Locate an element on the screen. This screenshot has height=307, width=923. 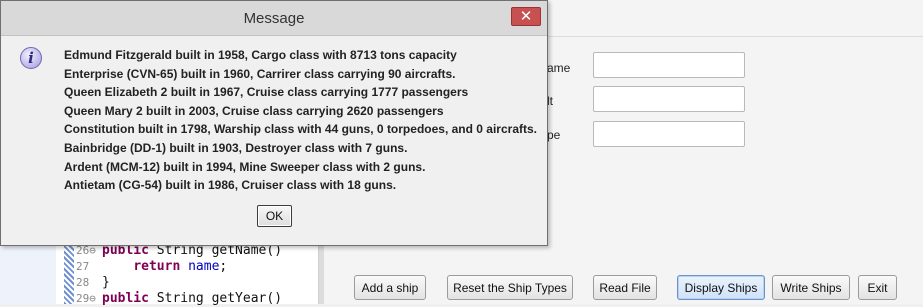
dialog-title: Message is located at coordinates (274, 18).